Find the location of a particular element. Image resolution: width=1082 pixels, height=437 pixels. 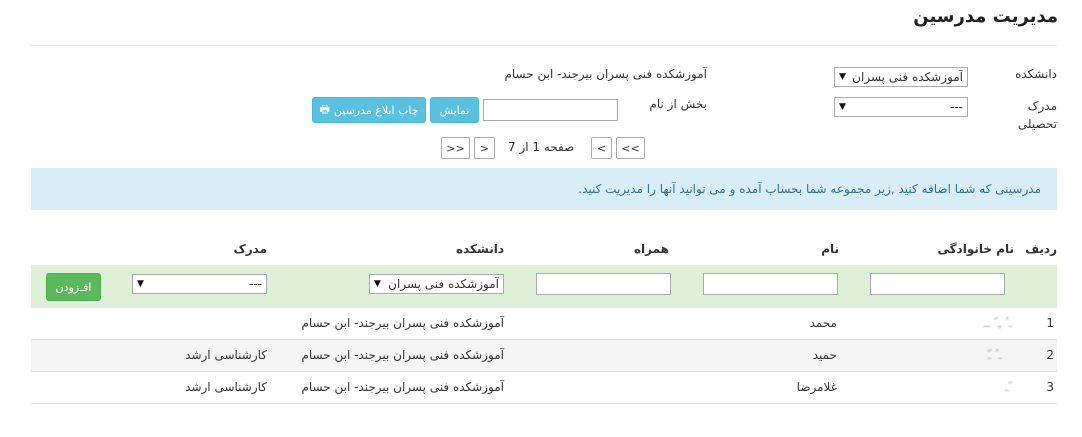

pagination-first: << is located at coordinates (630, 148).